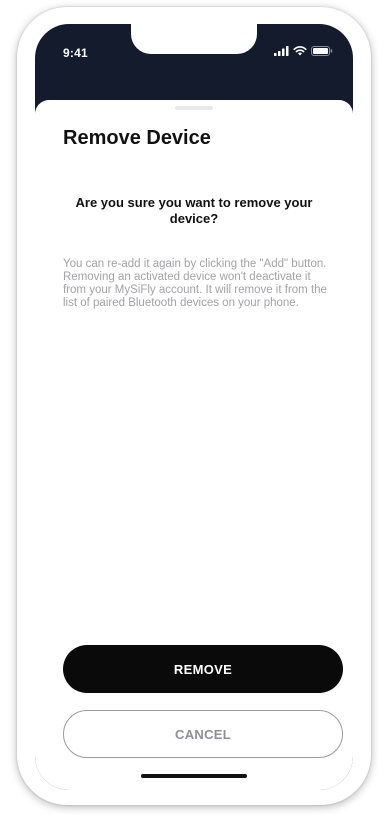  What do you see at coordinates (137, 138) in the screenshot?
I see `sheet-title: Remove Device` at bounding box center [137, 138].